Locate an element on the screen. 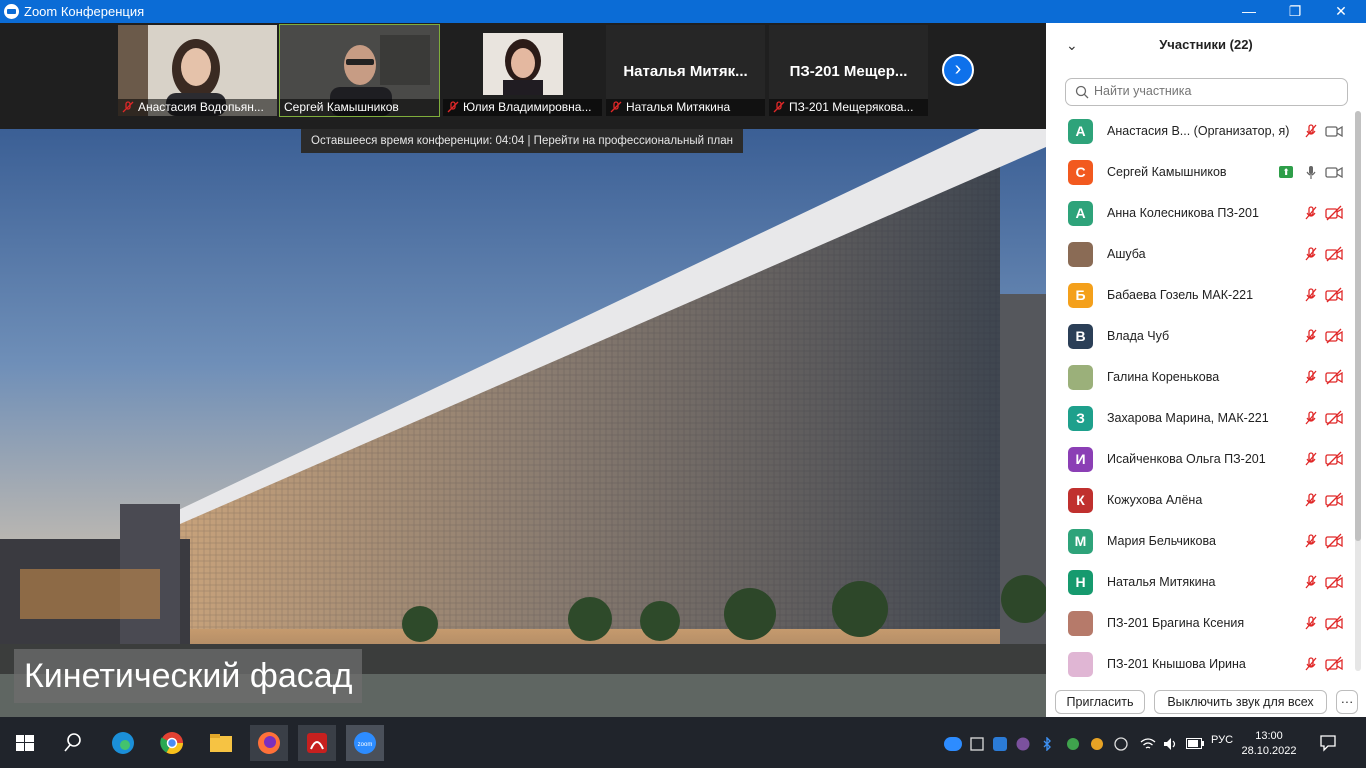 This screenshot has width=1366, height=768. scrollbar-thumb is located at coordinates (1358, 326).